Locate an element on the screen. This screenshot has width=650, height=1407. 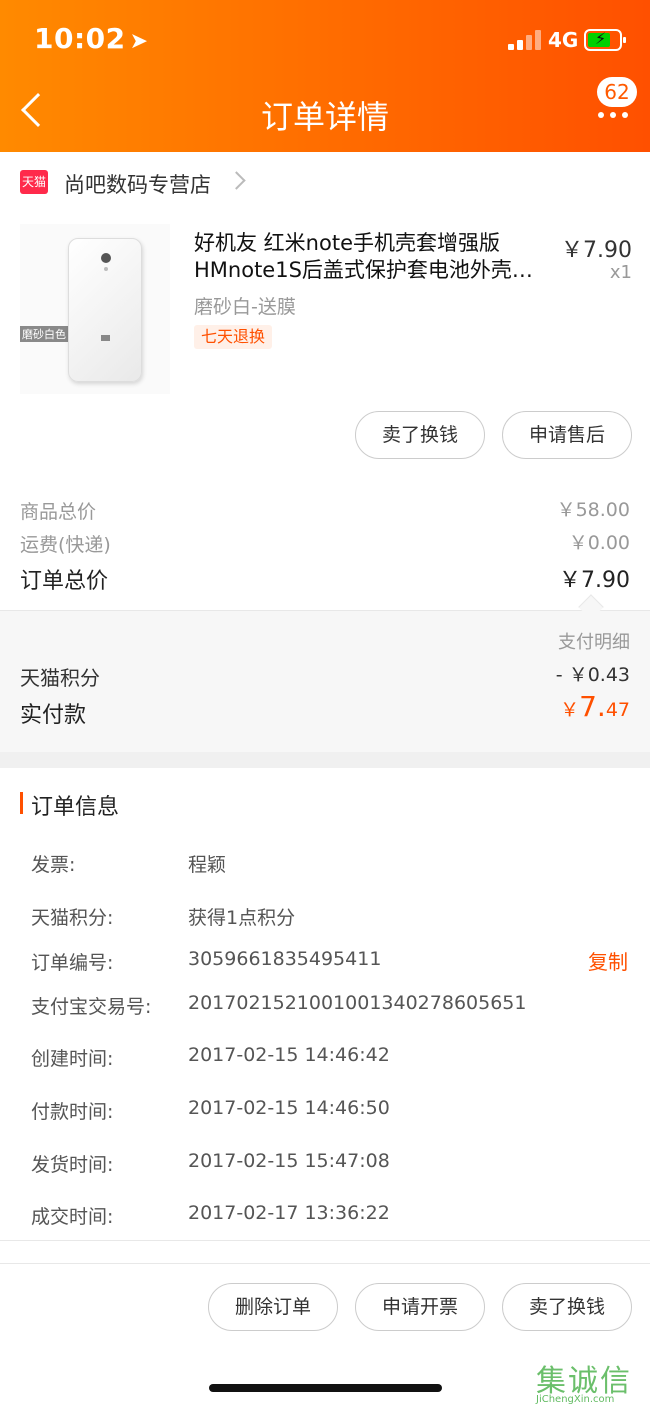
watermark-url: JiChengXin.com is located at coordinates (575, 1399).